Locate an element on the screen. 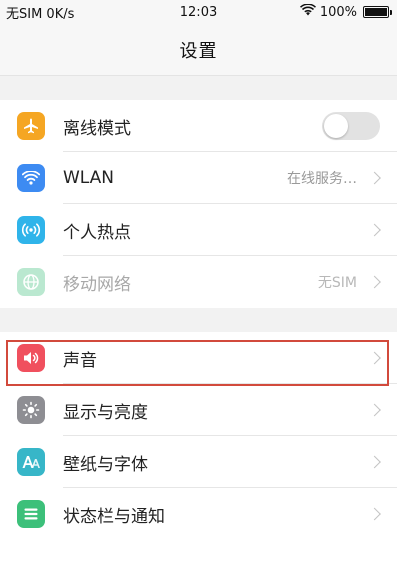 Image resolution: width=397 pixels, height=564 pixels. status-bar: 无SIM 0K/s 12:03 100% is located at coordinates (198, 12).